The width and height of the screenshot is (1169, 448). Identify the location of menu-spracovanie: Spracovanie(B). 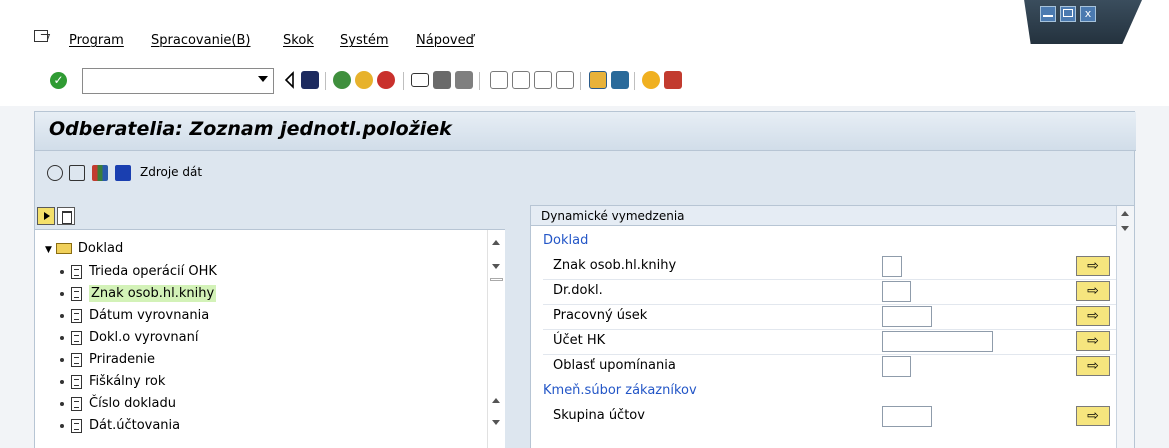
(201, 40).